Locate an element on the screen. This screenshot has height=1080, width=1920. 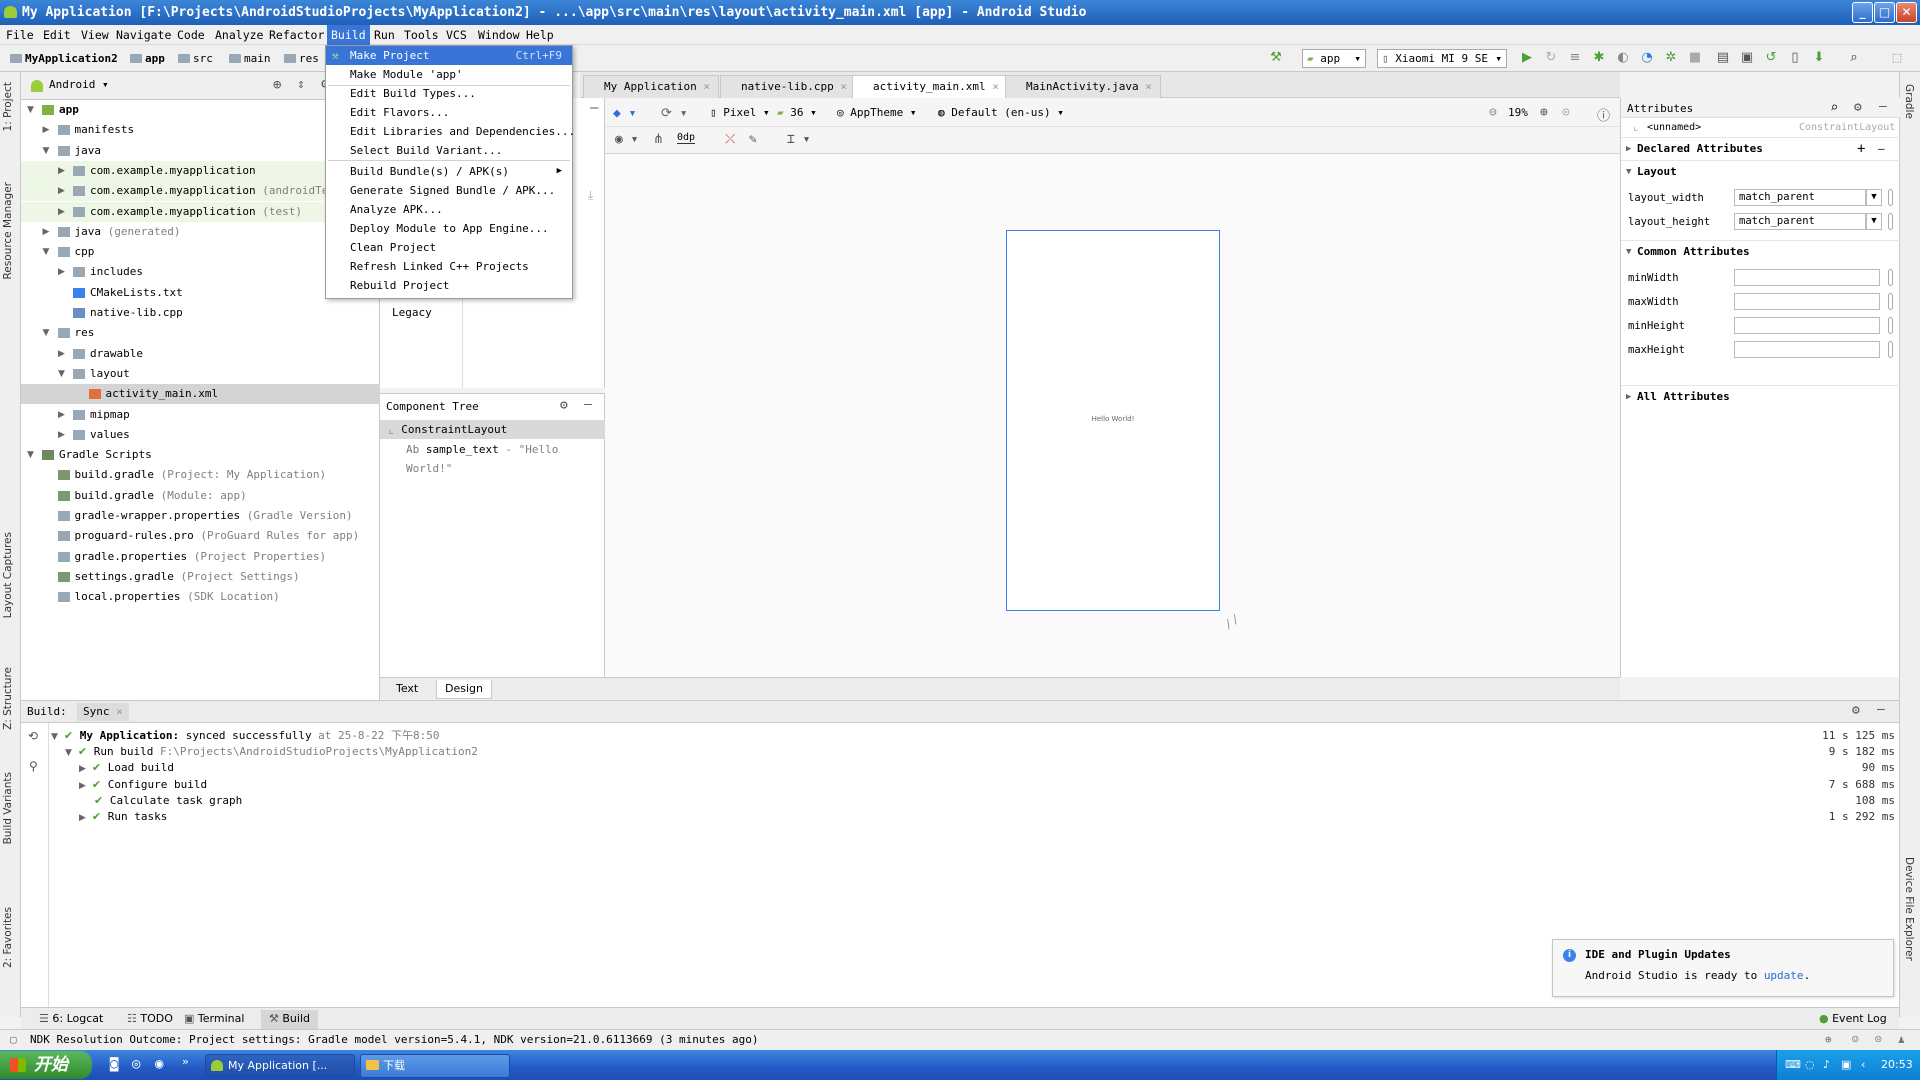
tab-design: Design is located at coordinates (464, 689).